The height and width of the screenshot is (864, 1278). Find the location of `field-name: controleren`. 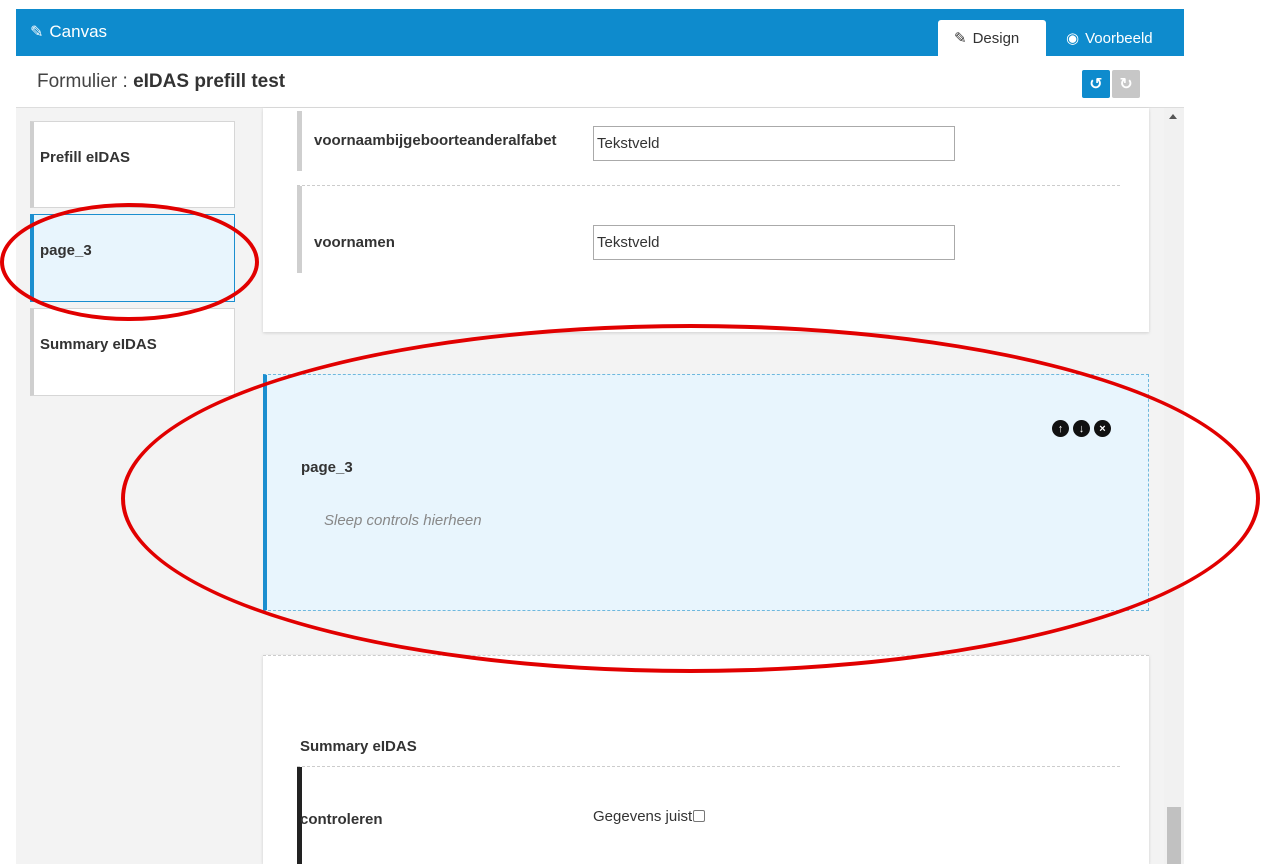

field-name: controleren is located at coordinates (341, 819).